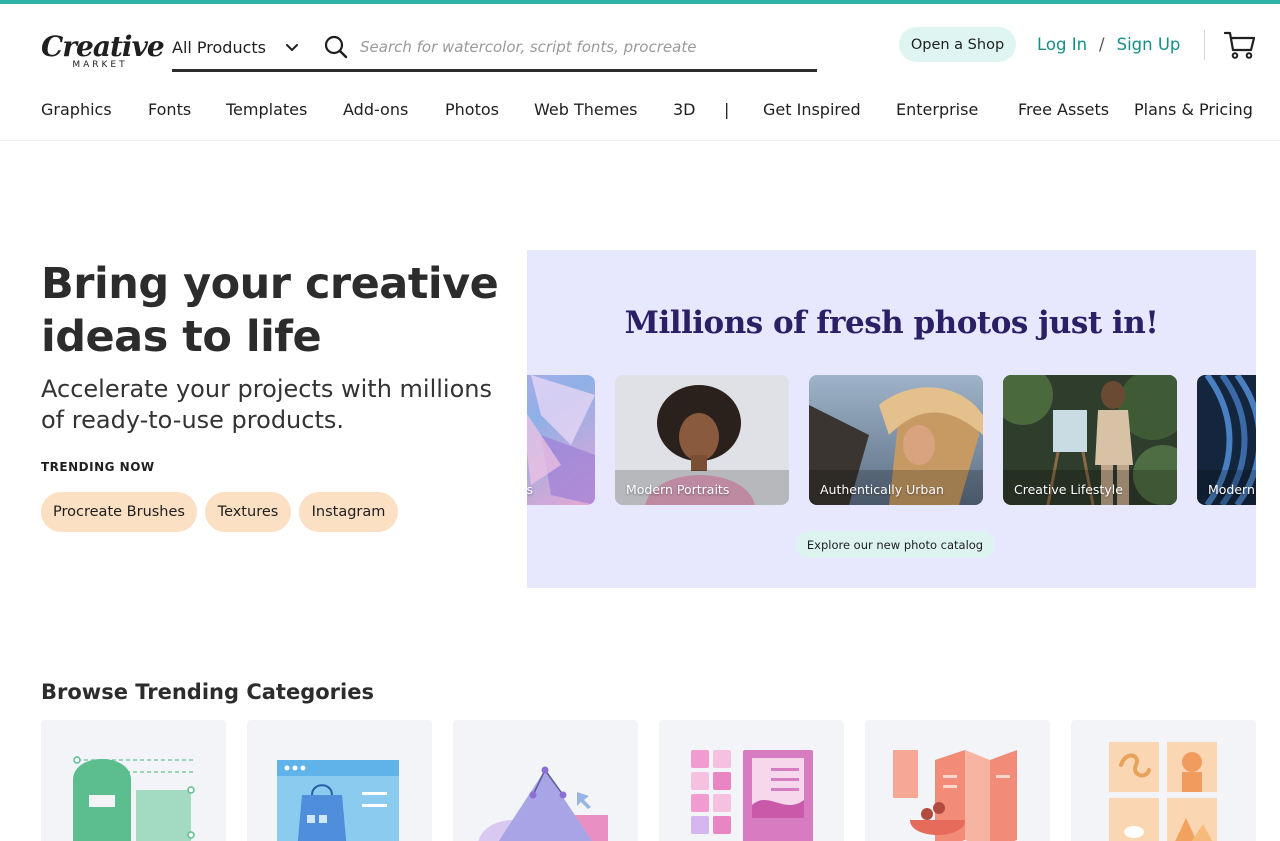 This screenshot has height=841, width=1280. I want to click on trending-chip-instagram: Instagram, so click(348, 512).